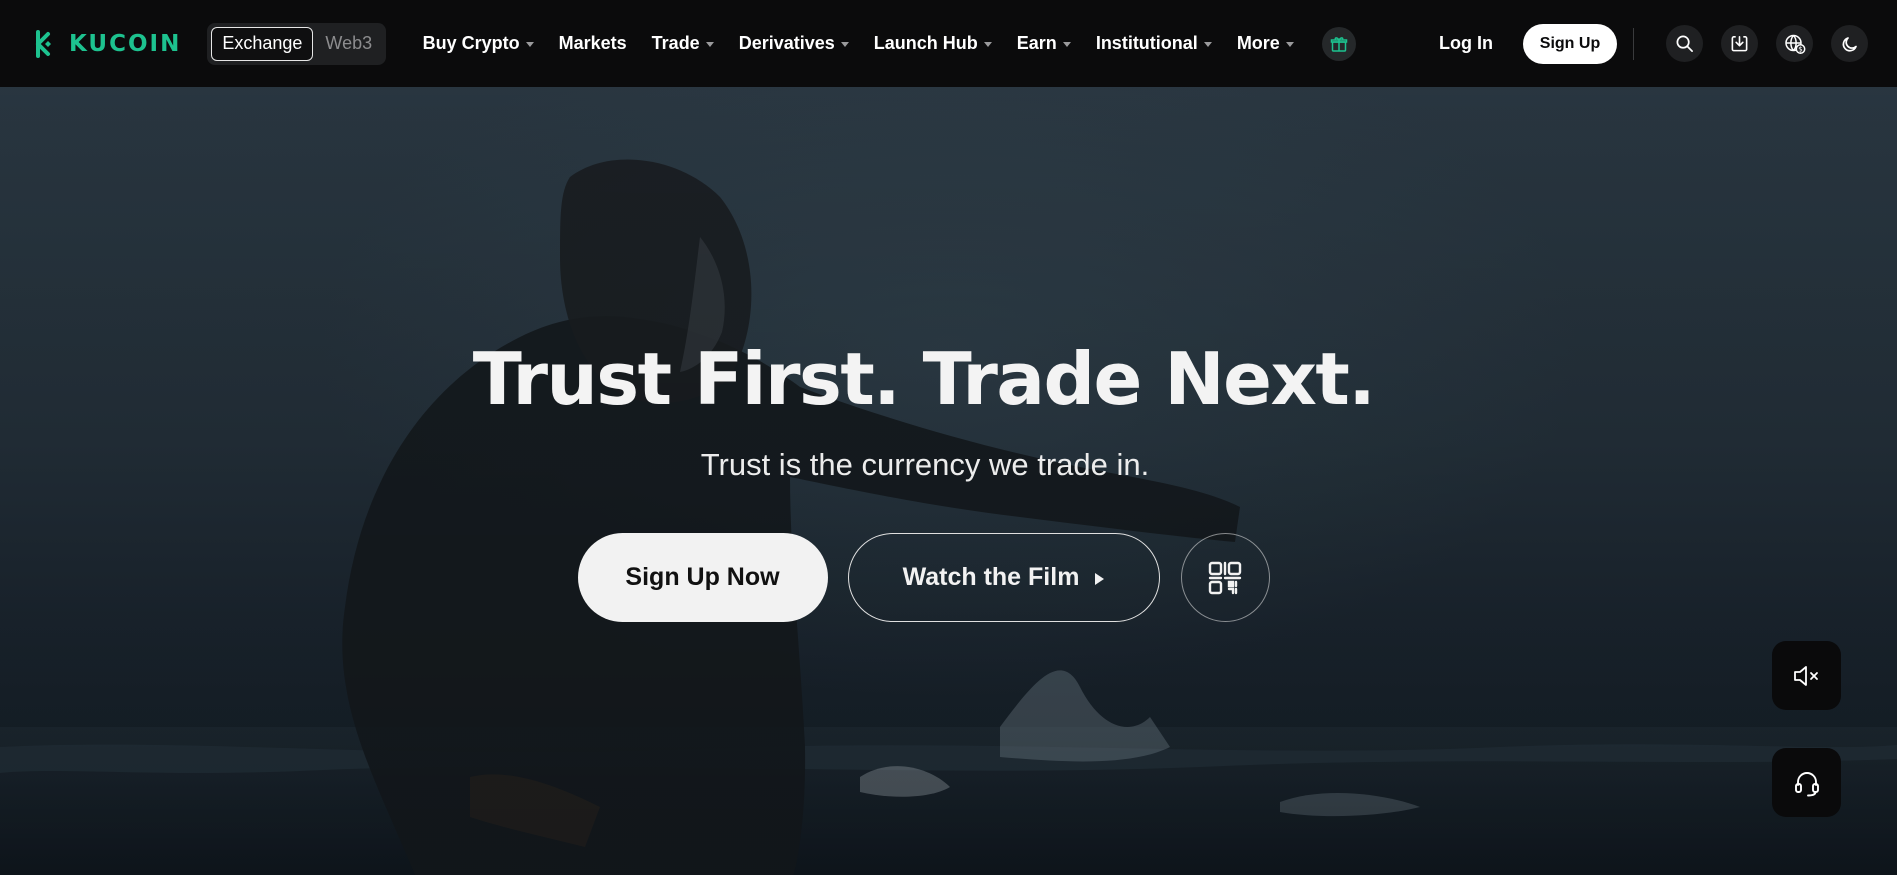 This screenshot has height=875, width=1897. I want to click on nav-earn: Earn, so click(1043, 43).